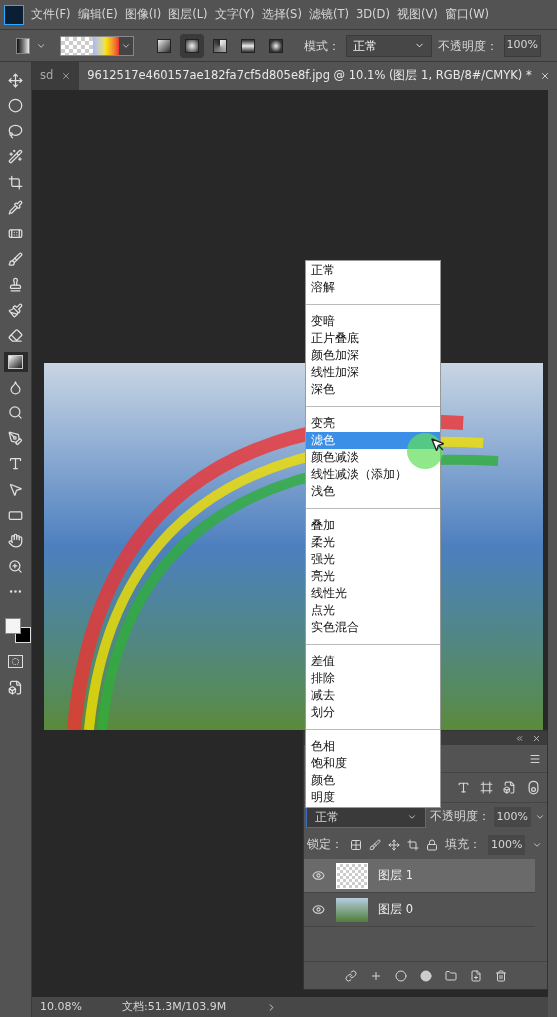 The image size is (557, 1017). I want to click on menu-option: 线性减淡（添加）, so click(373, 474).